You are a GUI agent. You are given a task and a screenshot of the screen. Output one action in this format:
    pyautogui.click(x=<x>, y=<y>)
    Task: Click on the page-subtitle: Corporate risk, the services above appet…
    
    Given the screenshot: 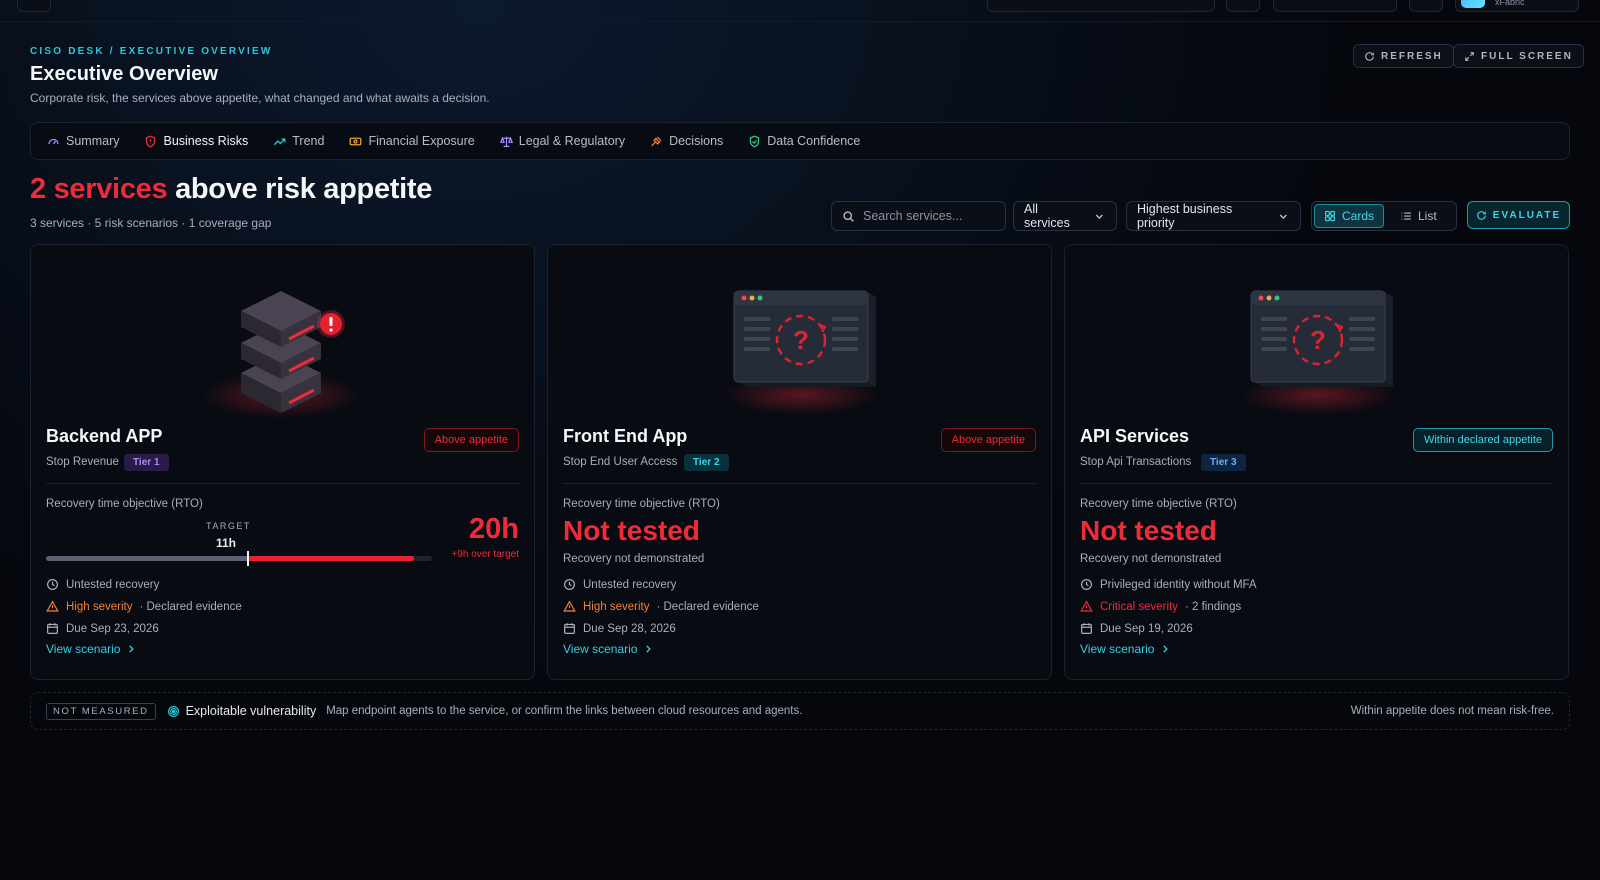 What is the action you would take?
    pyautogui.click(x=260, y=98)
    